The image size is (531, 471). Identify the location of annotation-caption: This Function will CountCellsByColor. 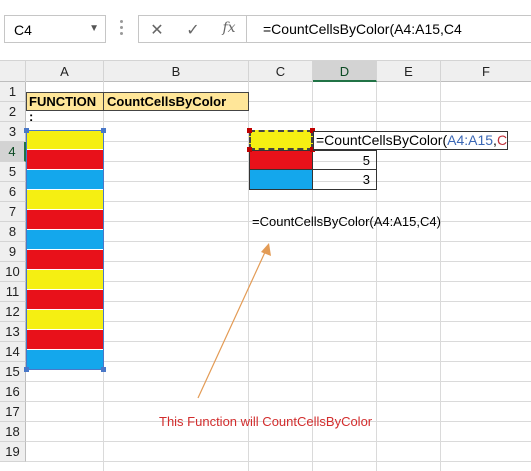
(266, 421).